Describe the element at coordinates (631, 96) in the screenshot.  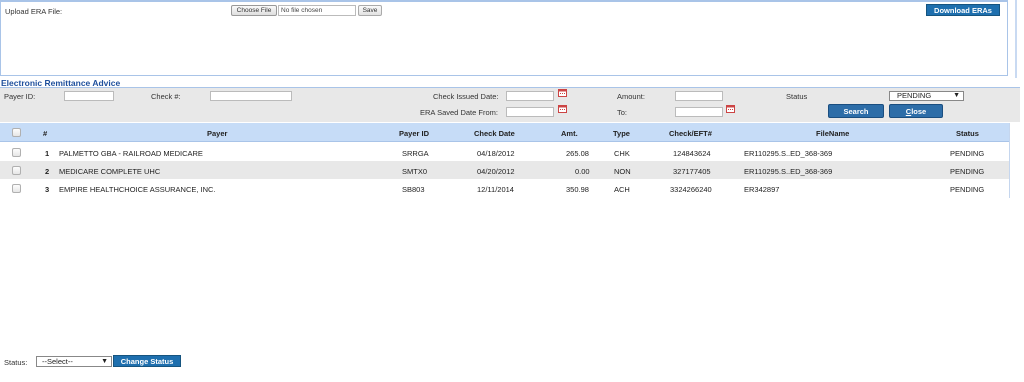
I see `amount-label: Amount:` at that location.